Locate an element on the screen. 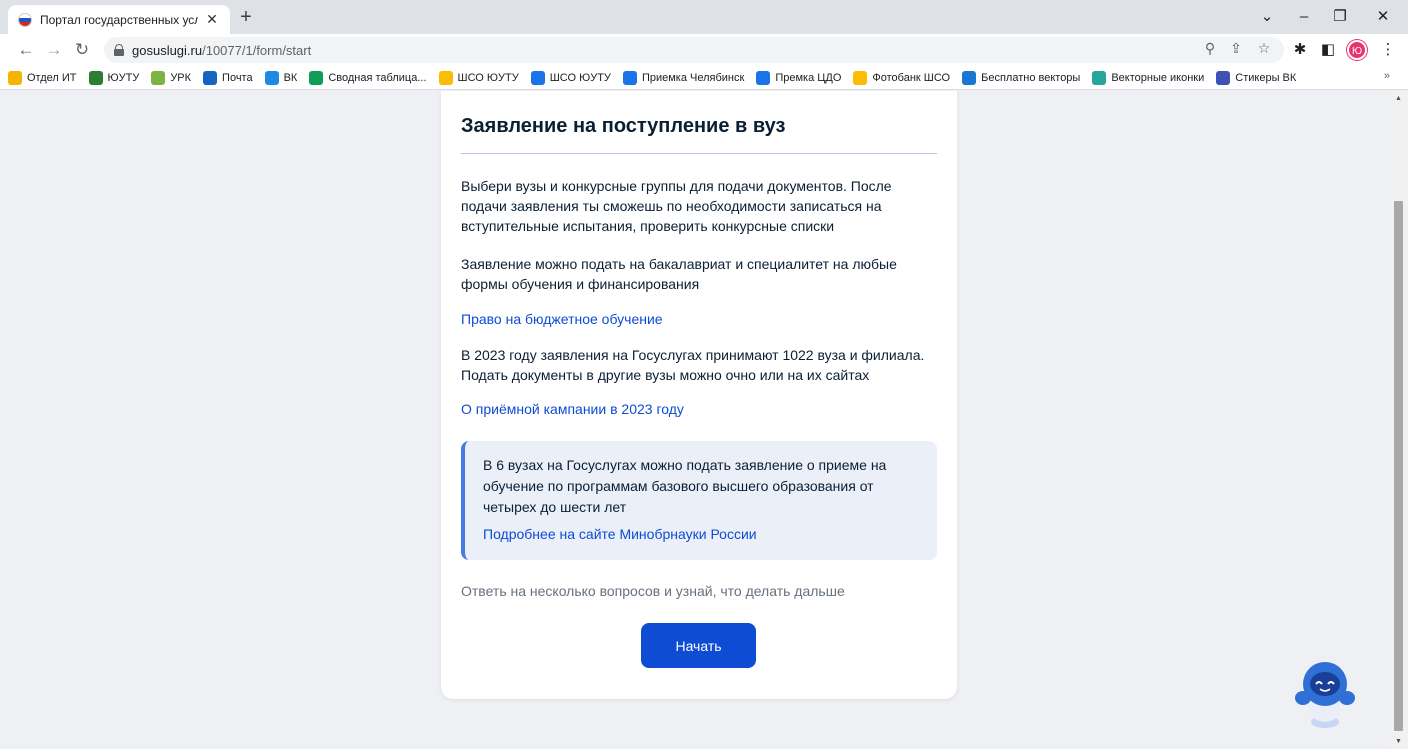 Image resolution: width=1408 pixels, height=749 pixels. bookmark-item: Стикеры ВК is located at coordinates (1256, 77).